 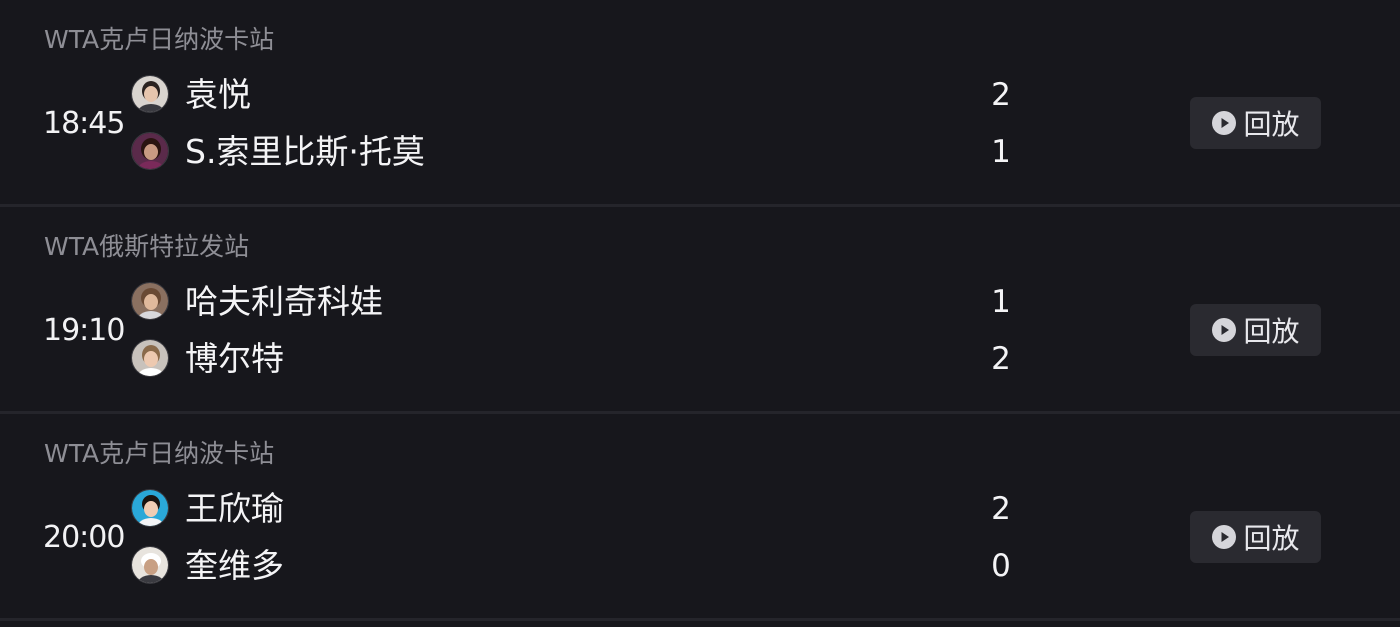 I want to click on player-row: 博尔特 2, so click(x=581, y=359).